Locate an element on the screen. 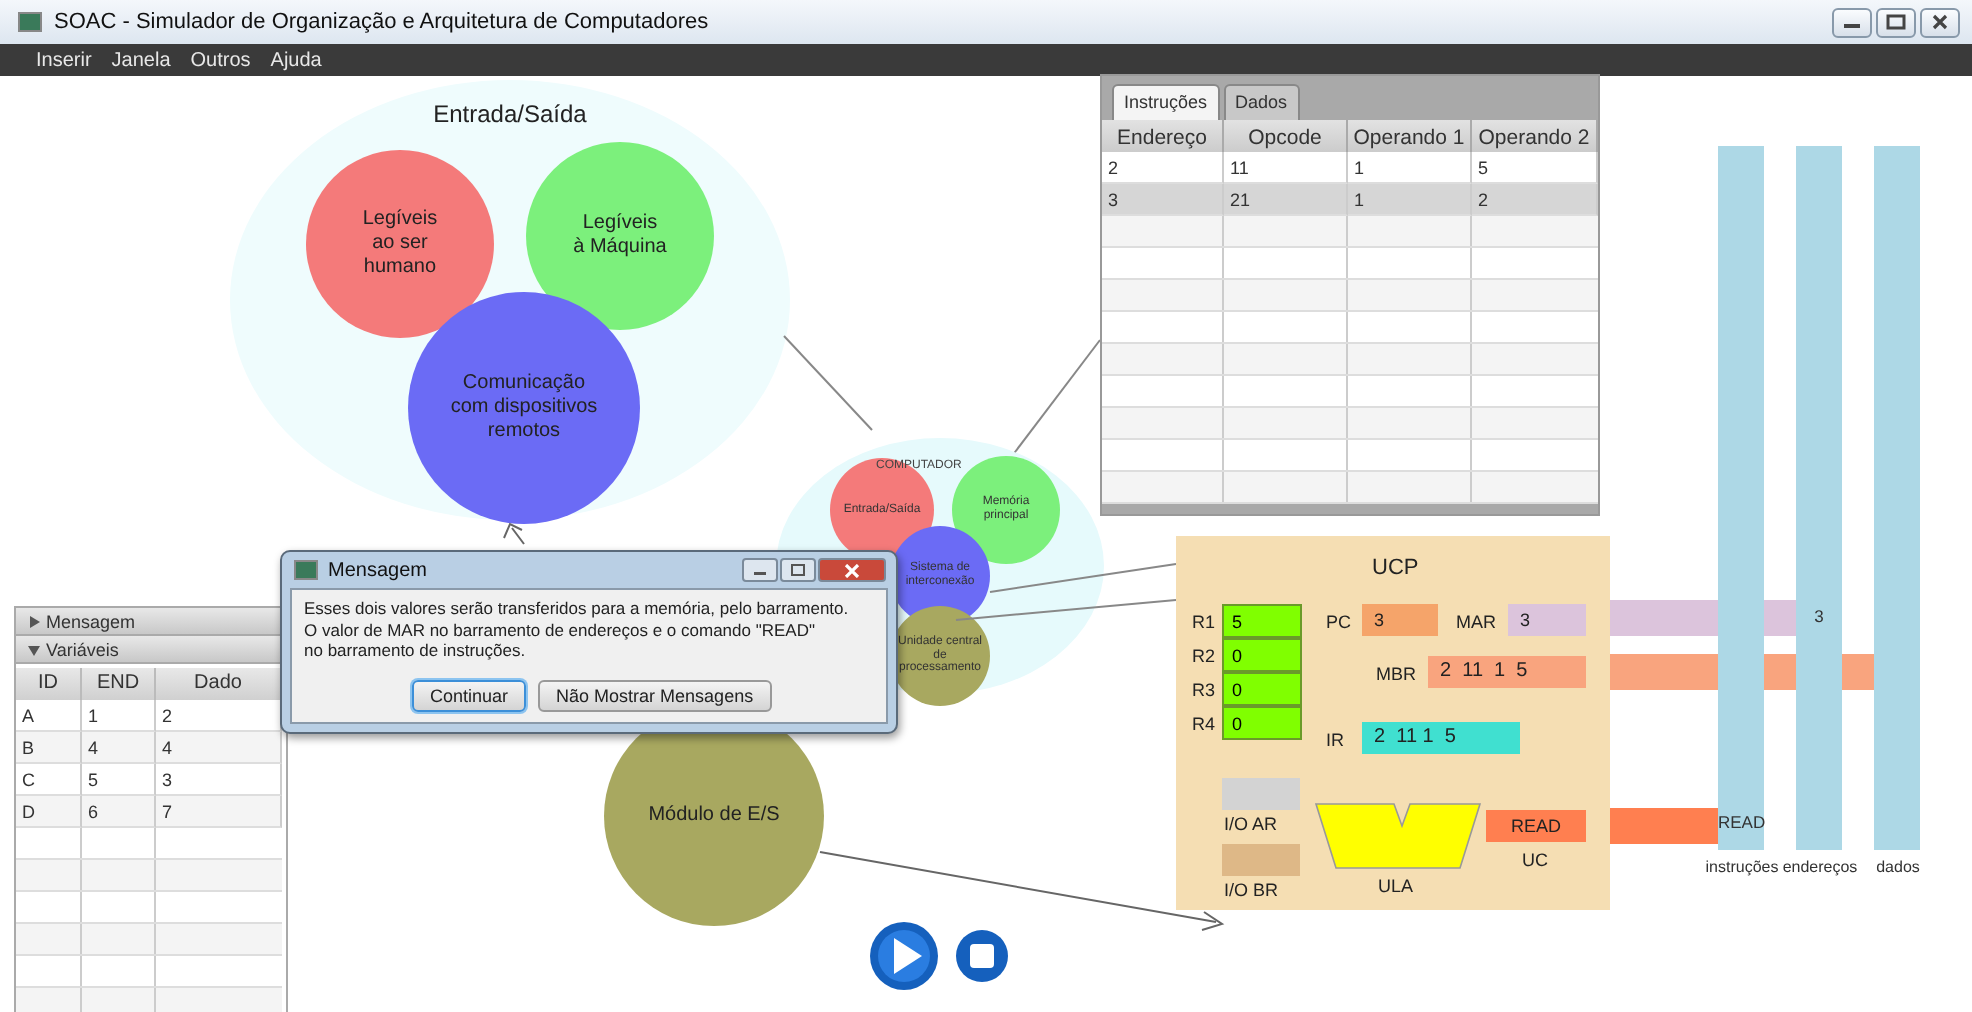 Image resolution: width=1972 pixels, height=1012 pixels. register-label: IR is located at coordinates (1335, 740).